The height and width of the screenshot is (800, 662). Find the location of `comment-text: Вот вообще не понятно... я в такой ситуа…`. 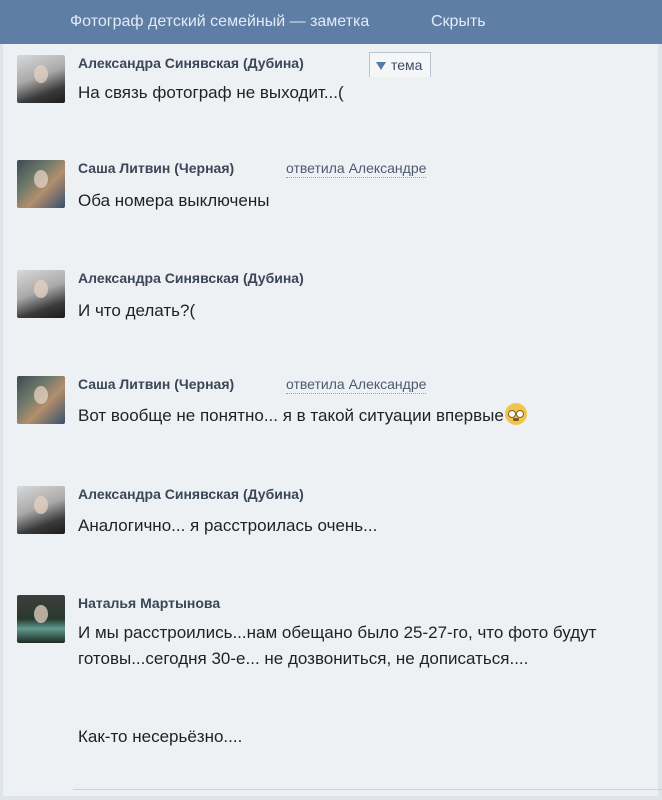

comment-text: Вот вообще не понятно... я в такой ситуа… is located at coordinates (291, 415).